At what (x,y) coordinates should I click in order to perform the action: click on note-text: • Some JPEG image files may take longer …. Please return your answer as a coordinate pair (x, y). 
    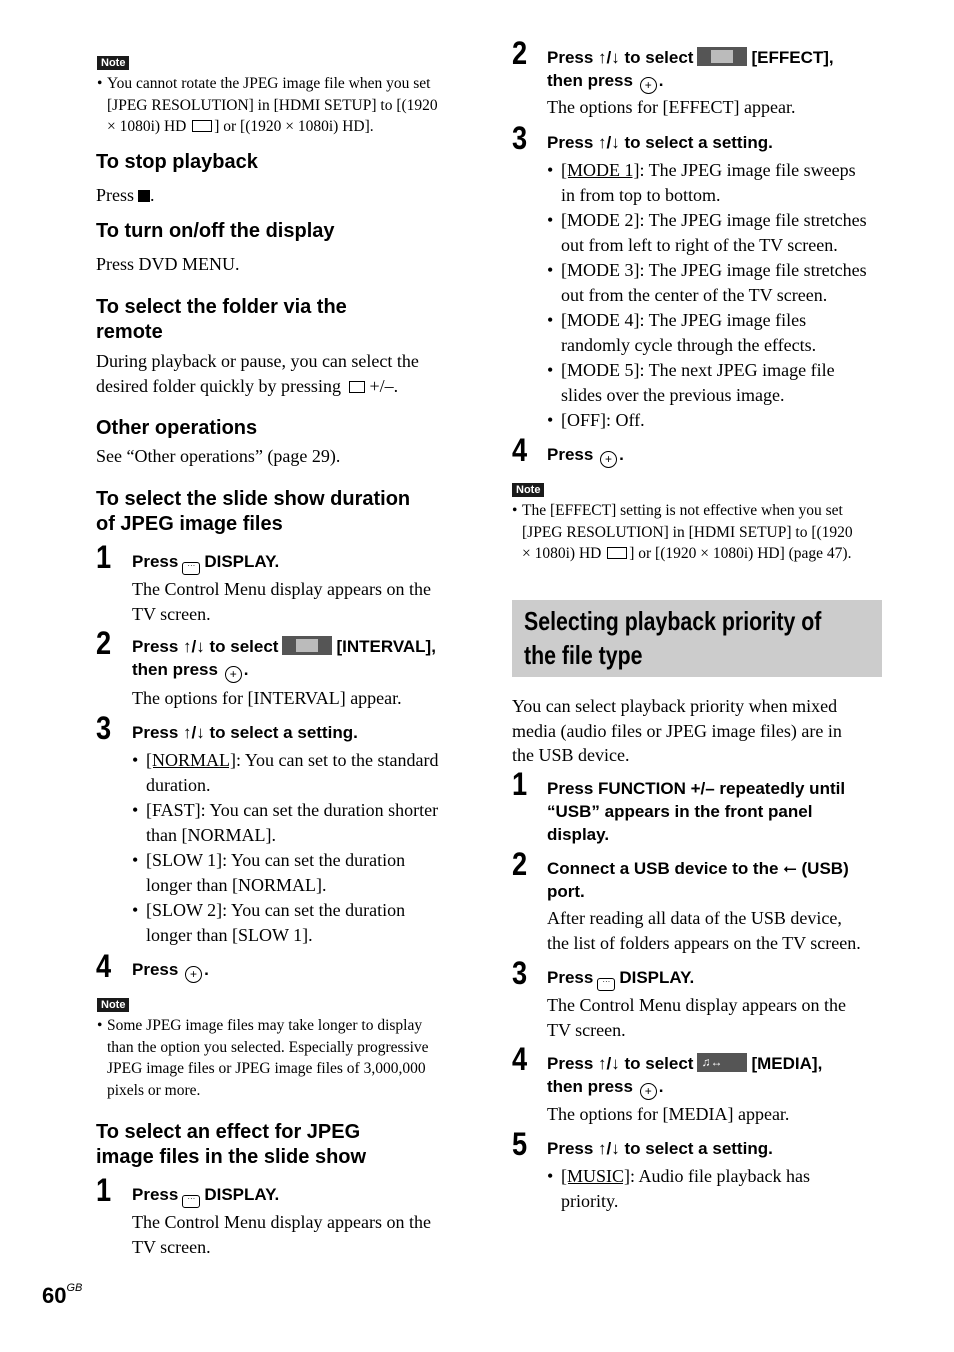
    Looking at the image, I should click on (283, 1058).